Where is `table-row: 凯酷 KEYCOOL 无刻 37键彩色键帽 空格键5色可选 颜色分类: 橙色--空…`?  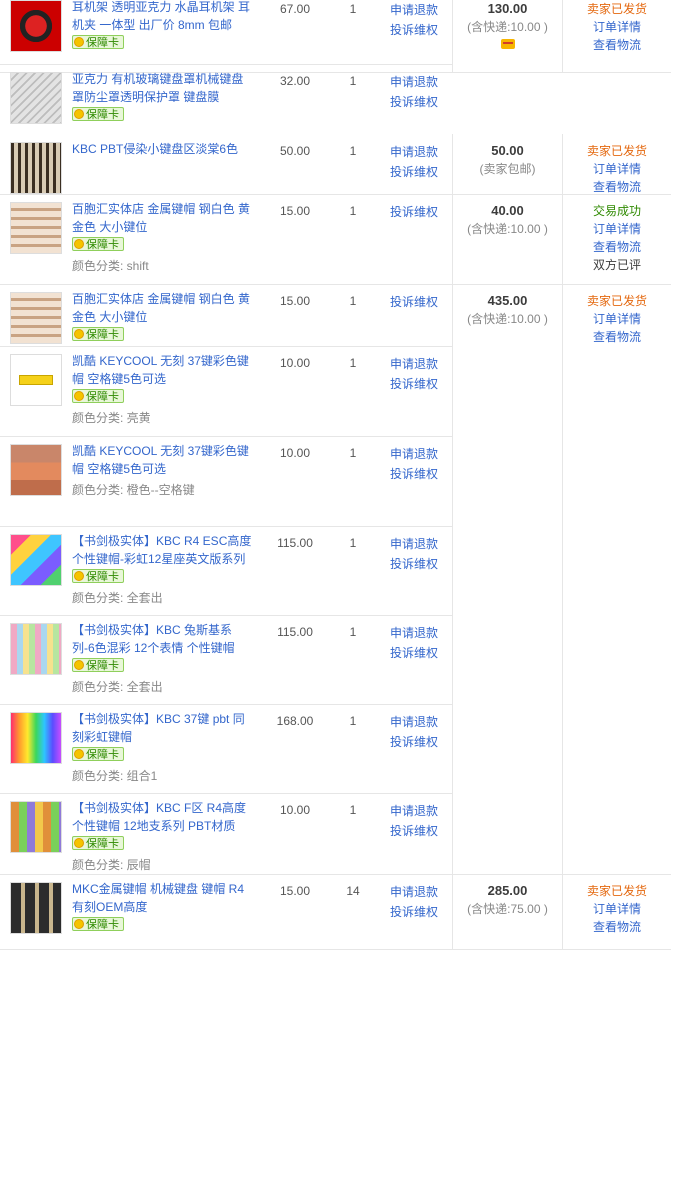
table-row: 凯酷 KEYCOOL 无刻 37键彩色键帽 空格键5色可选 颜色分类: 橙色--空… is located at coordinates (226, 481).